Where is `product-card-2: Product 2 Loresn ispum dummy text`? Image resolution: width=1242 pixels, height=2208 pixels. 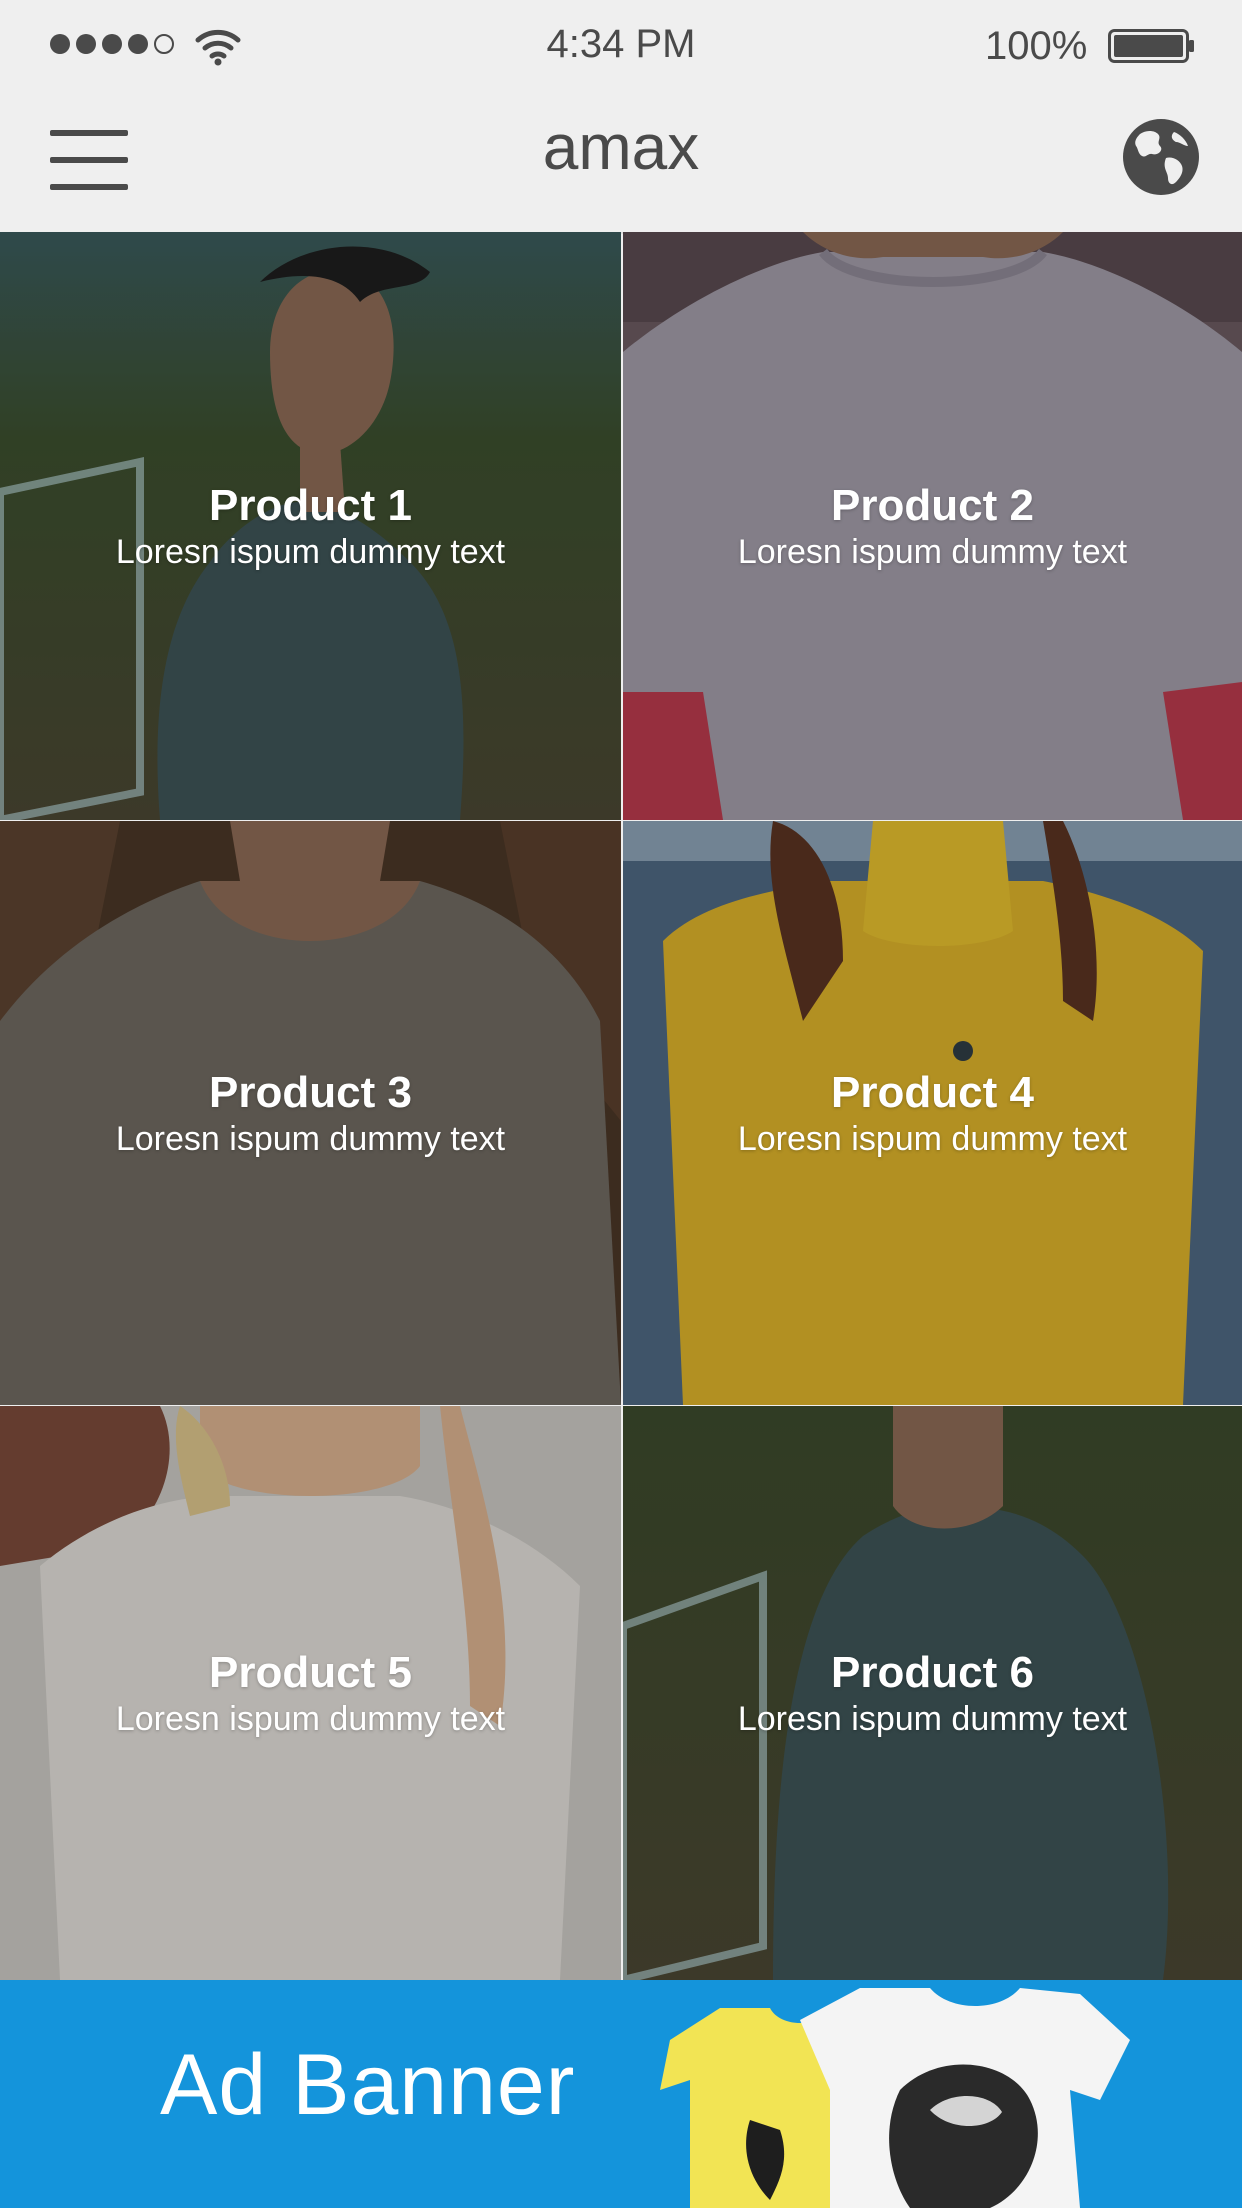
product-card-2: Product 2 Loresn ispum dummy text is located at coordinates (932, 526).